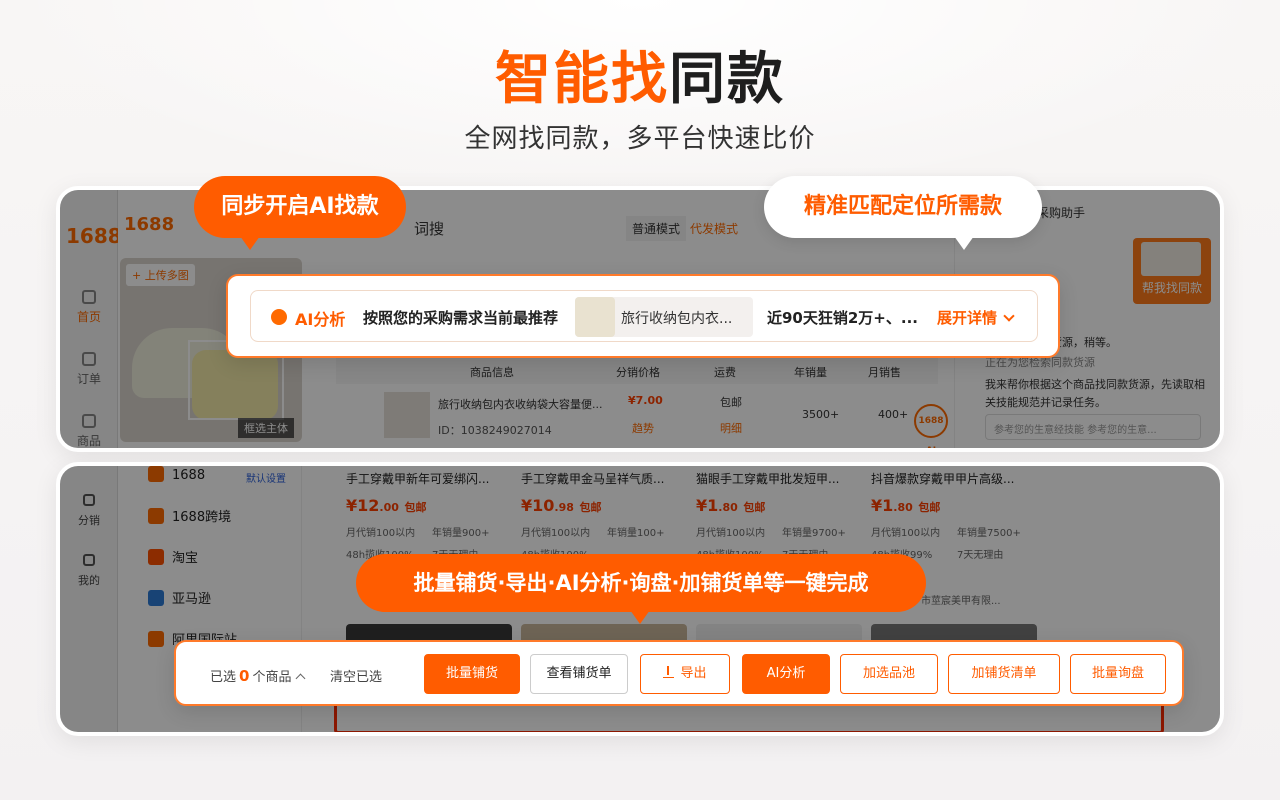  I want to click on callout-precise-match: 精准匹配定位所需款, so click(903, 213).